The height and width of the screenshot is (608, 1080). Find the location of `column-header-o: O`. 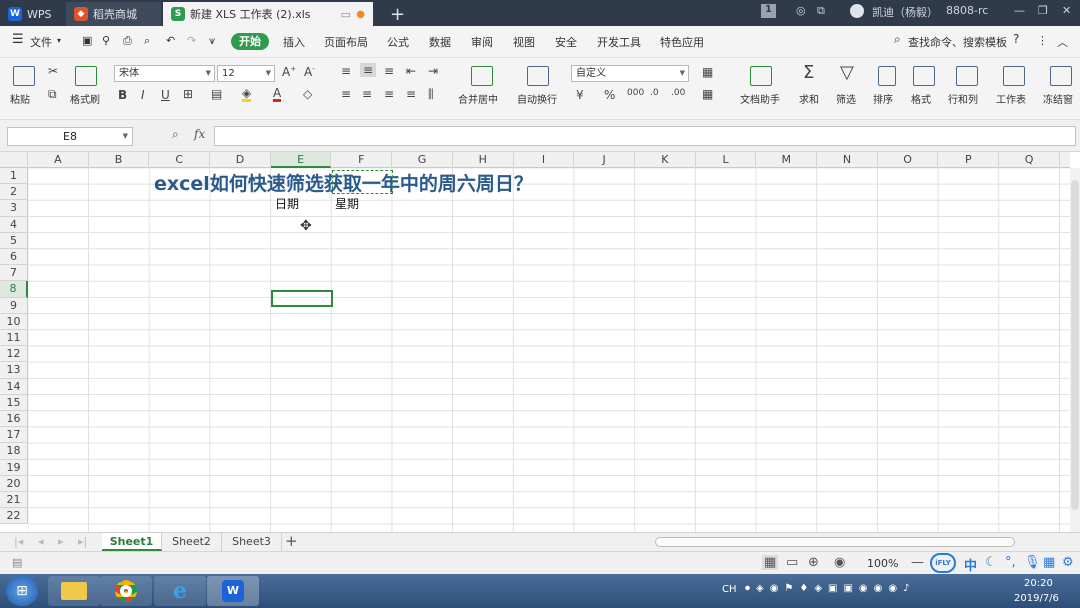

column-header-o: O is located at coordinates (908, 160).